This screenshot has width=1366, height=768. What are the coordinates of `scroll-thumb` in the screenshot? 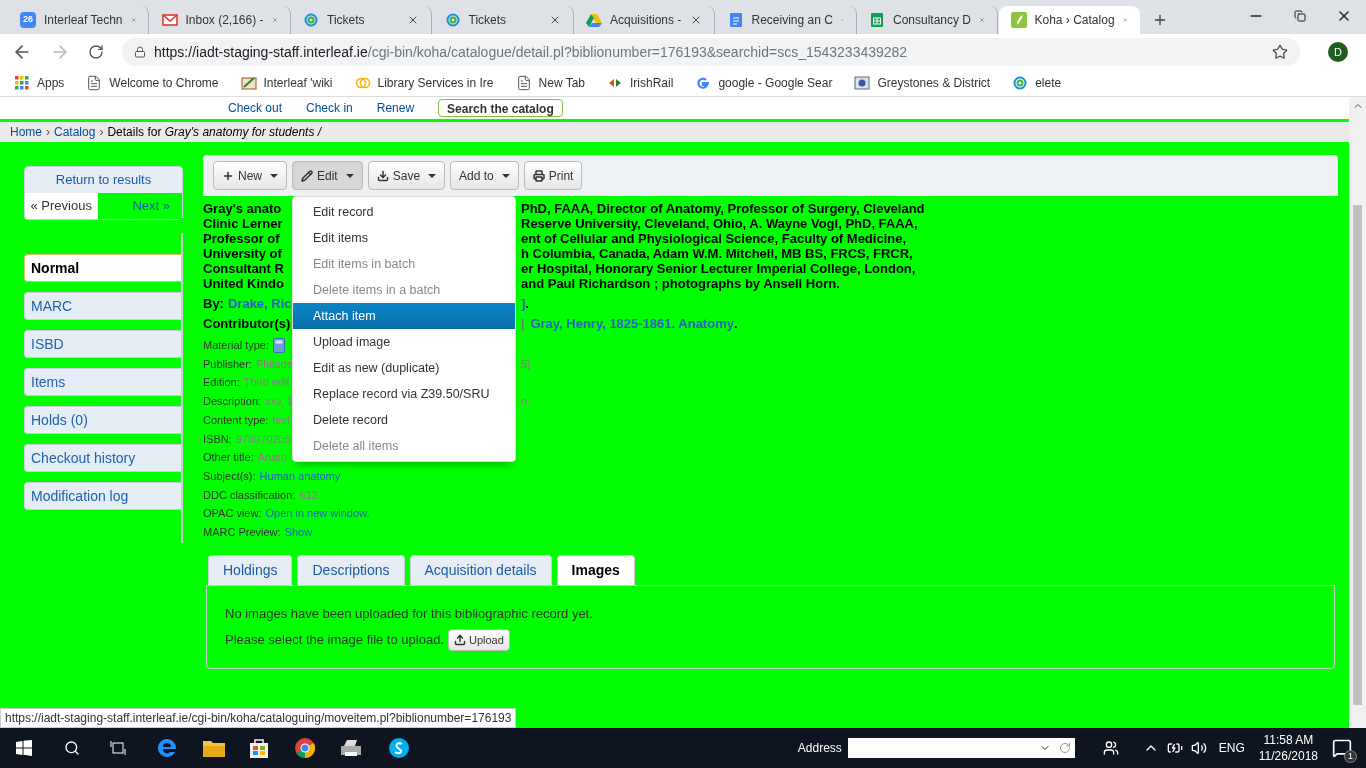 It's located at (1357, 455).